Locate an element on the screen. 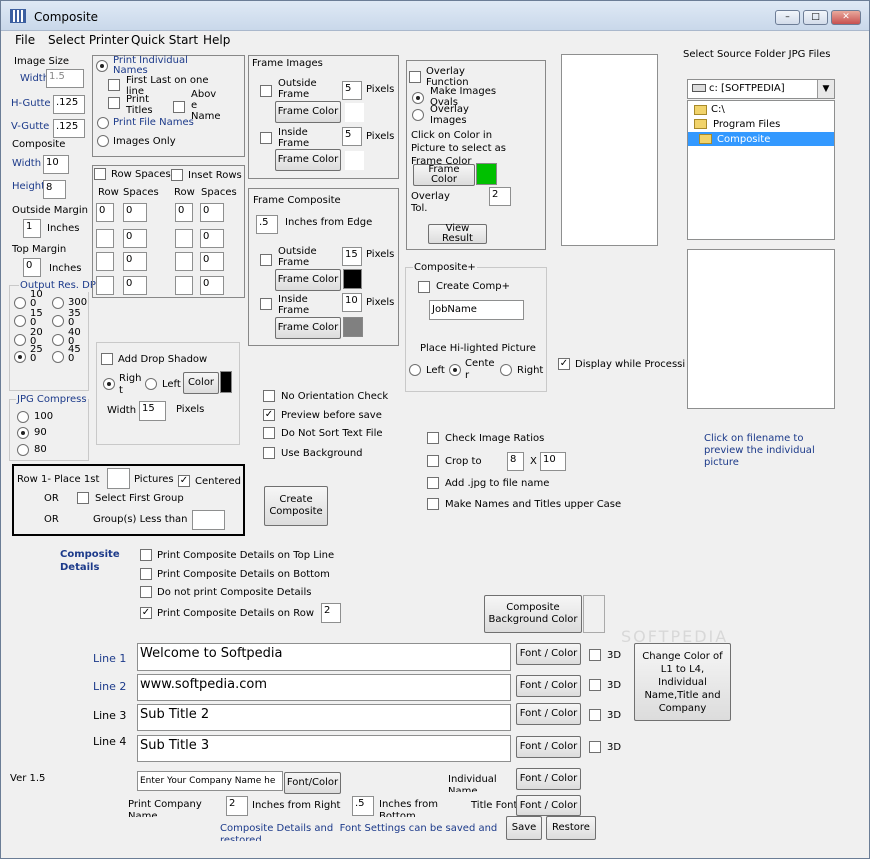 This screenshot has width=870, height=859. place-left-radio is located at coordinates (415, 370).